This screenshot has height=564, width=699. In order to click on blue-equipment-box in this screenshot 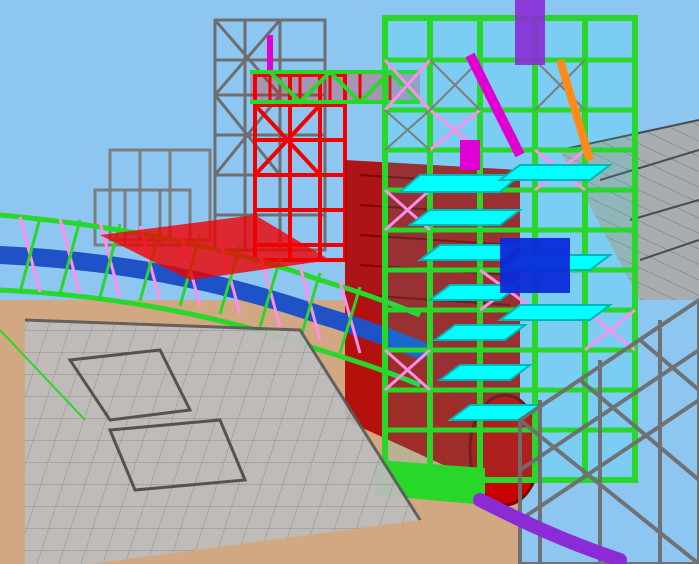, I will do `click(535, 265)`.